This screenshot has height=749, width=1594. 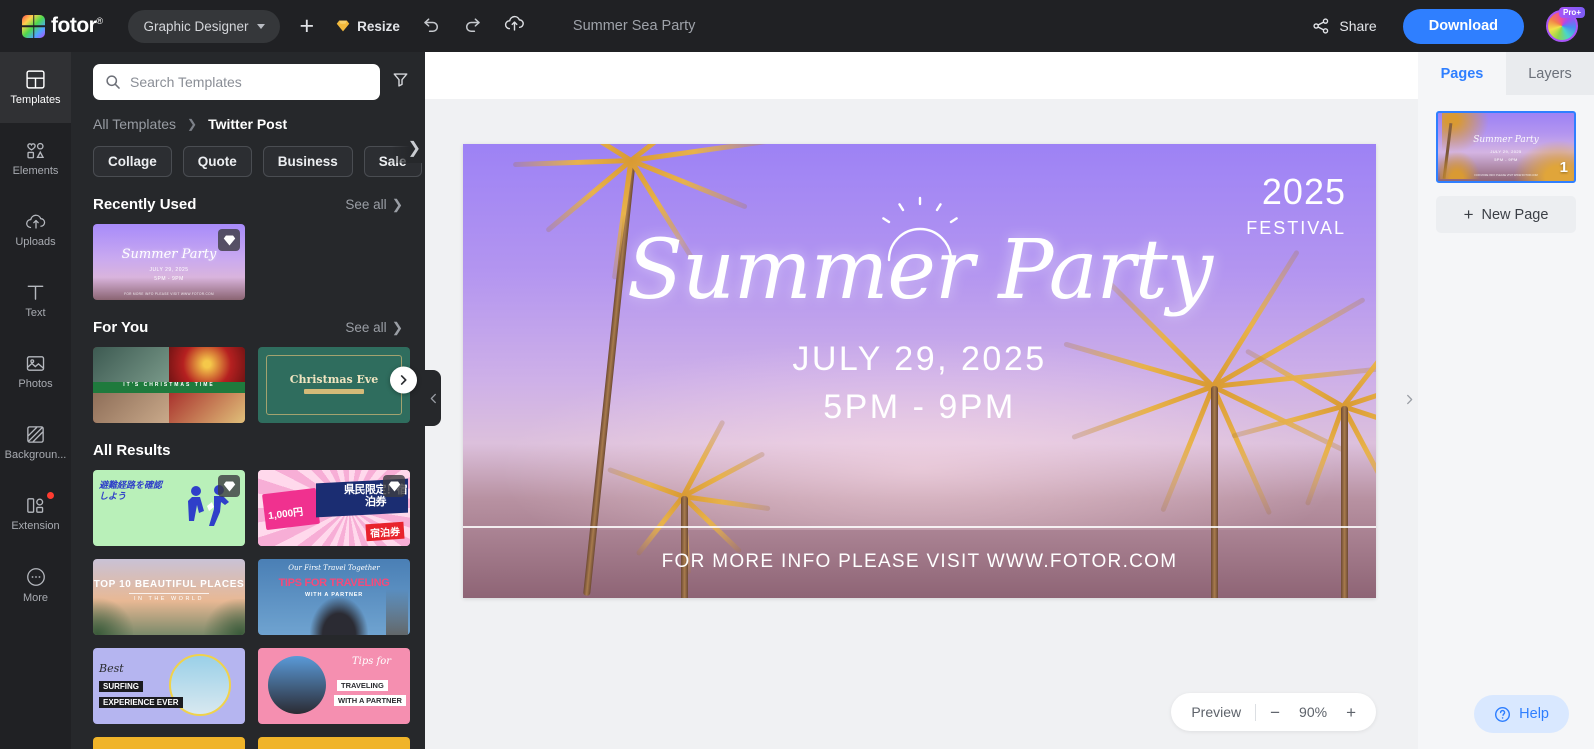 What do you see at coordinates (134, 124) in the screenshot?
I see `breadcrumb-all-templates: All Templates` at bounding box center [134, 124].